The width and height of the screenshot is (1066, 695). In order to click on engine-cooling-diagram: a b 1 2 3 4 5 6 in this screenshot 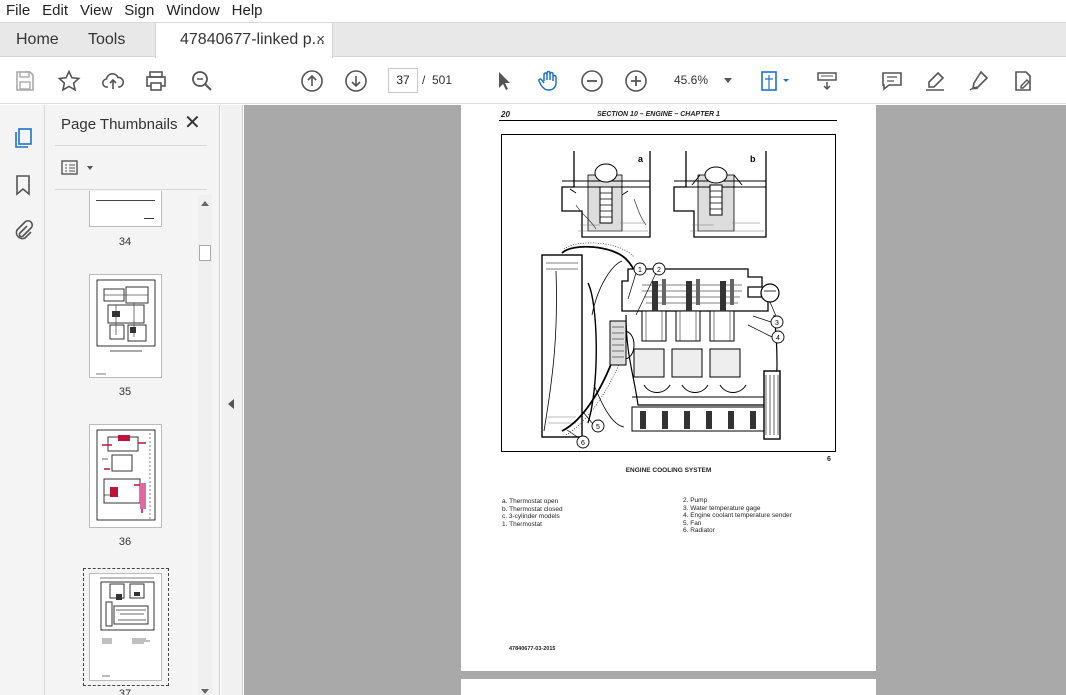, I will do `click(663, 300)`.